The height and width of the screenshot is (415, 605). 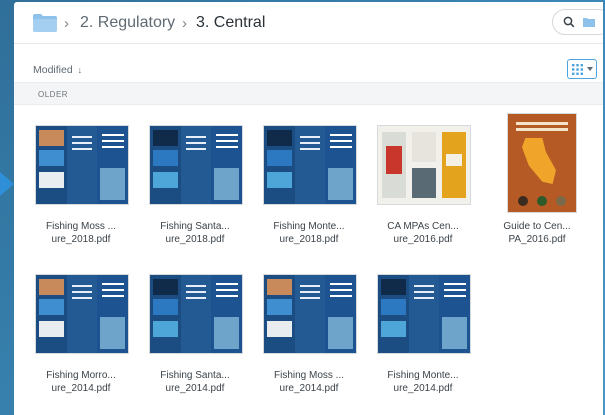 I want to click on file-tile: Fishing Morro... ure_2014.pdf, so click(x=81, y=342).